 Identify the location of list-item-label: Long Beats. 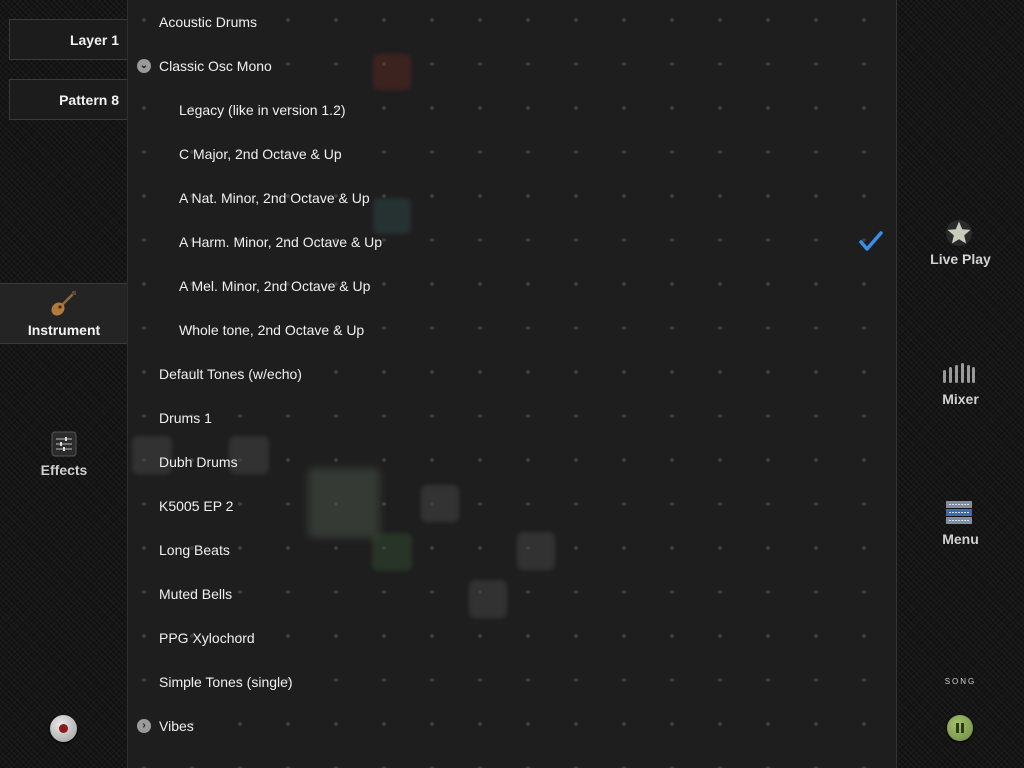
(194, 550).